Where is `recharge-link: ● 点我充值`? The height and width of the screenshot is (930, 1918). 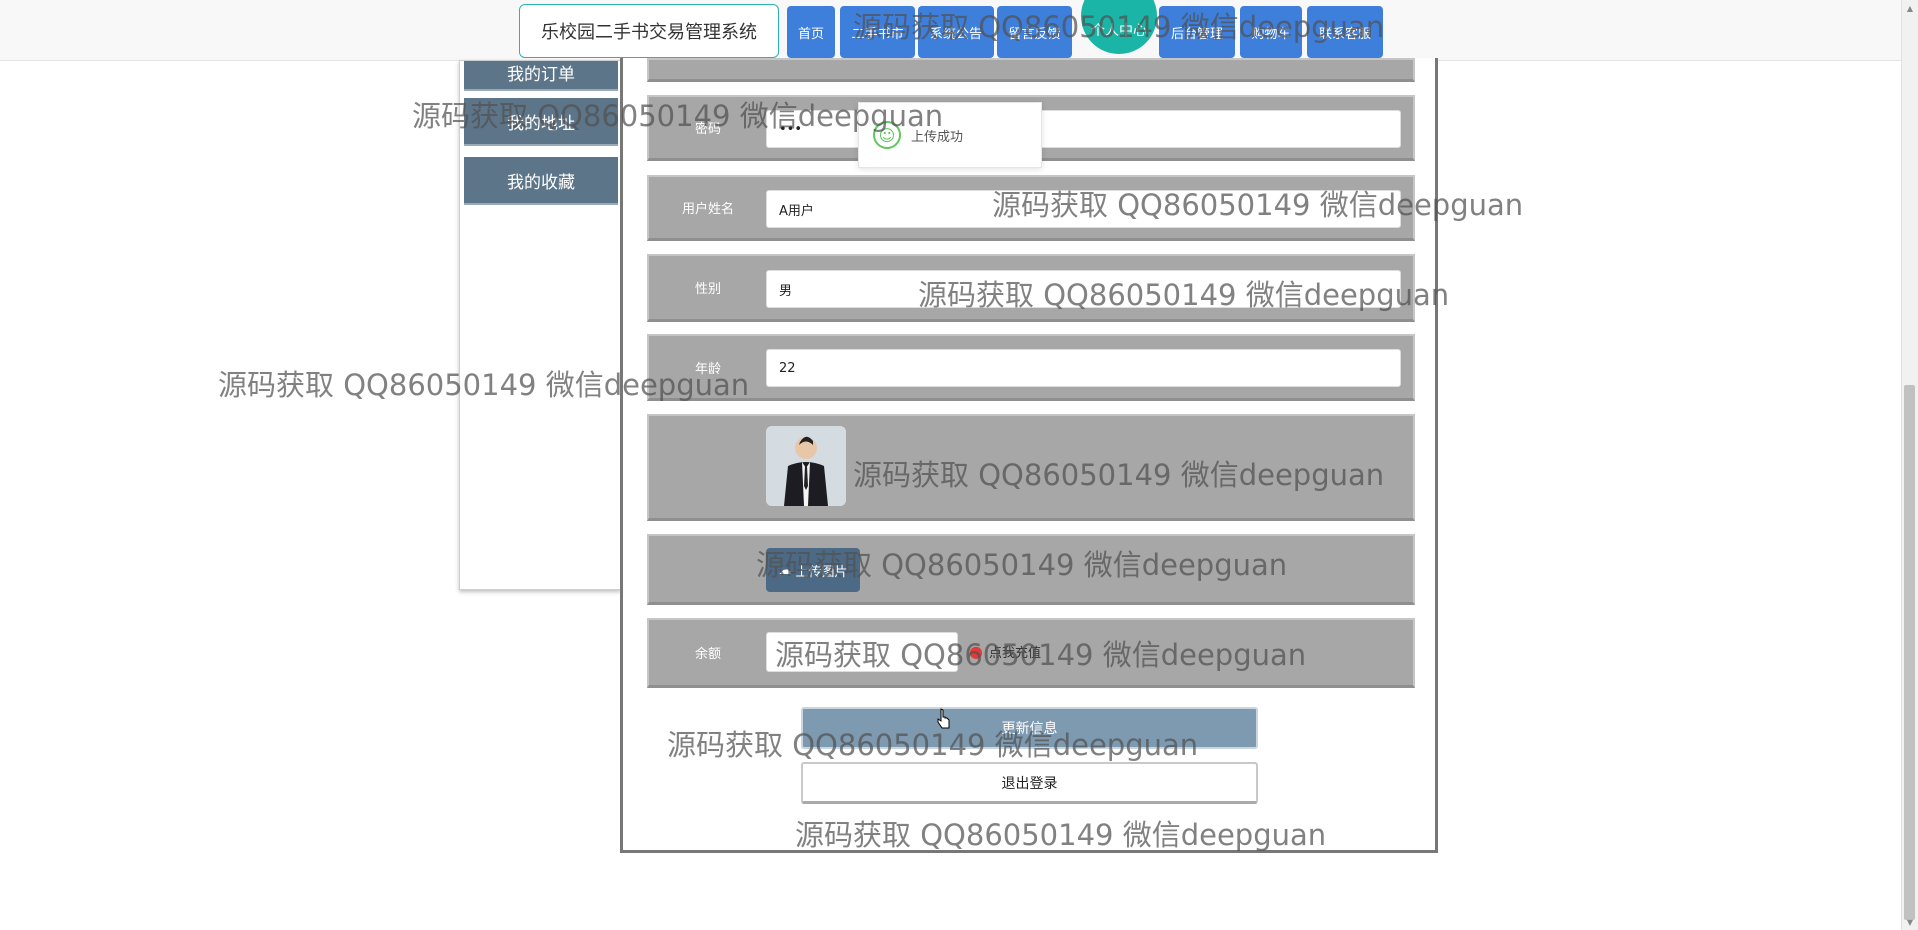
recharge-link: ● 点我充值 is located at coordinates (1005, 651).